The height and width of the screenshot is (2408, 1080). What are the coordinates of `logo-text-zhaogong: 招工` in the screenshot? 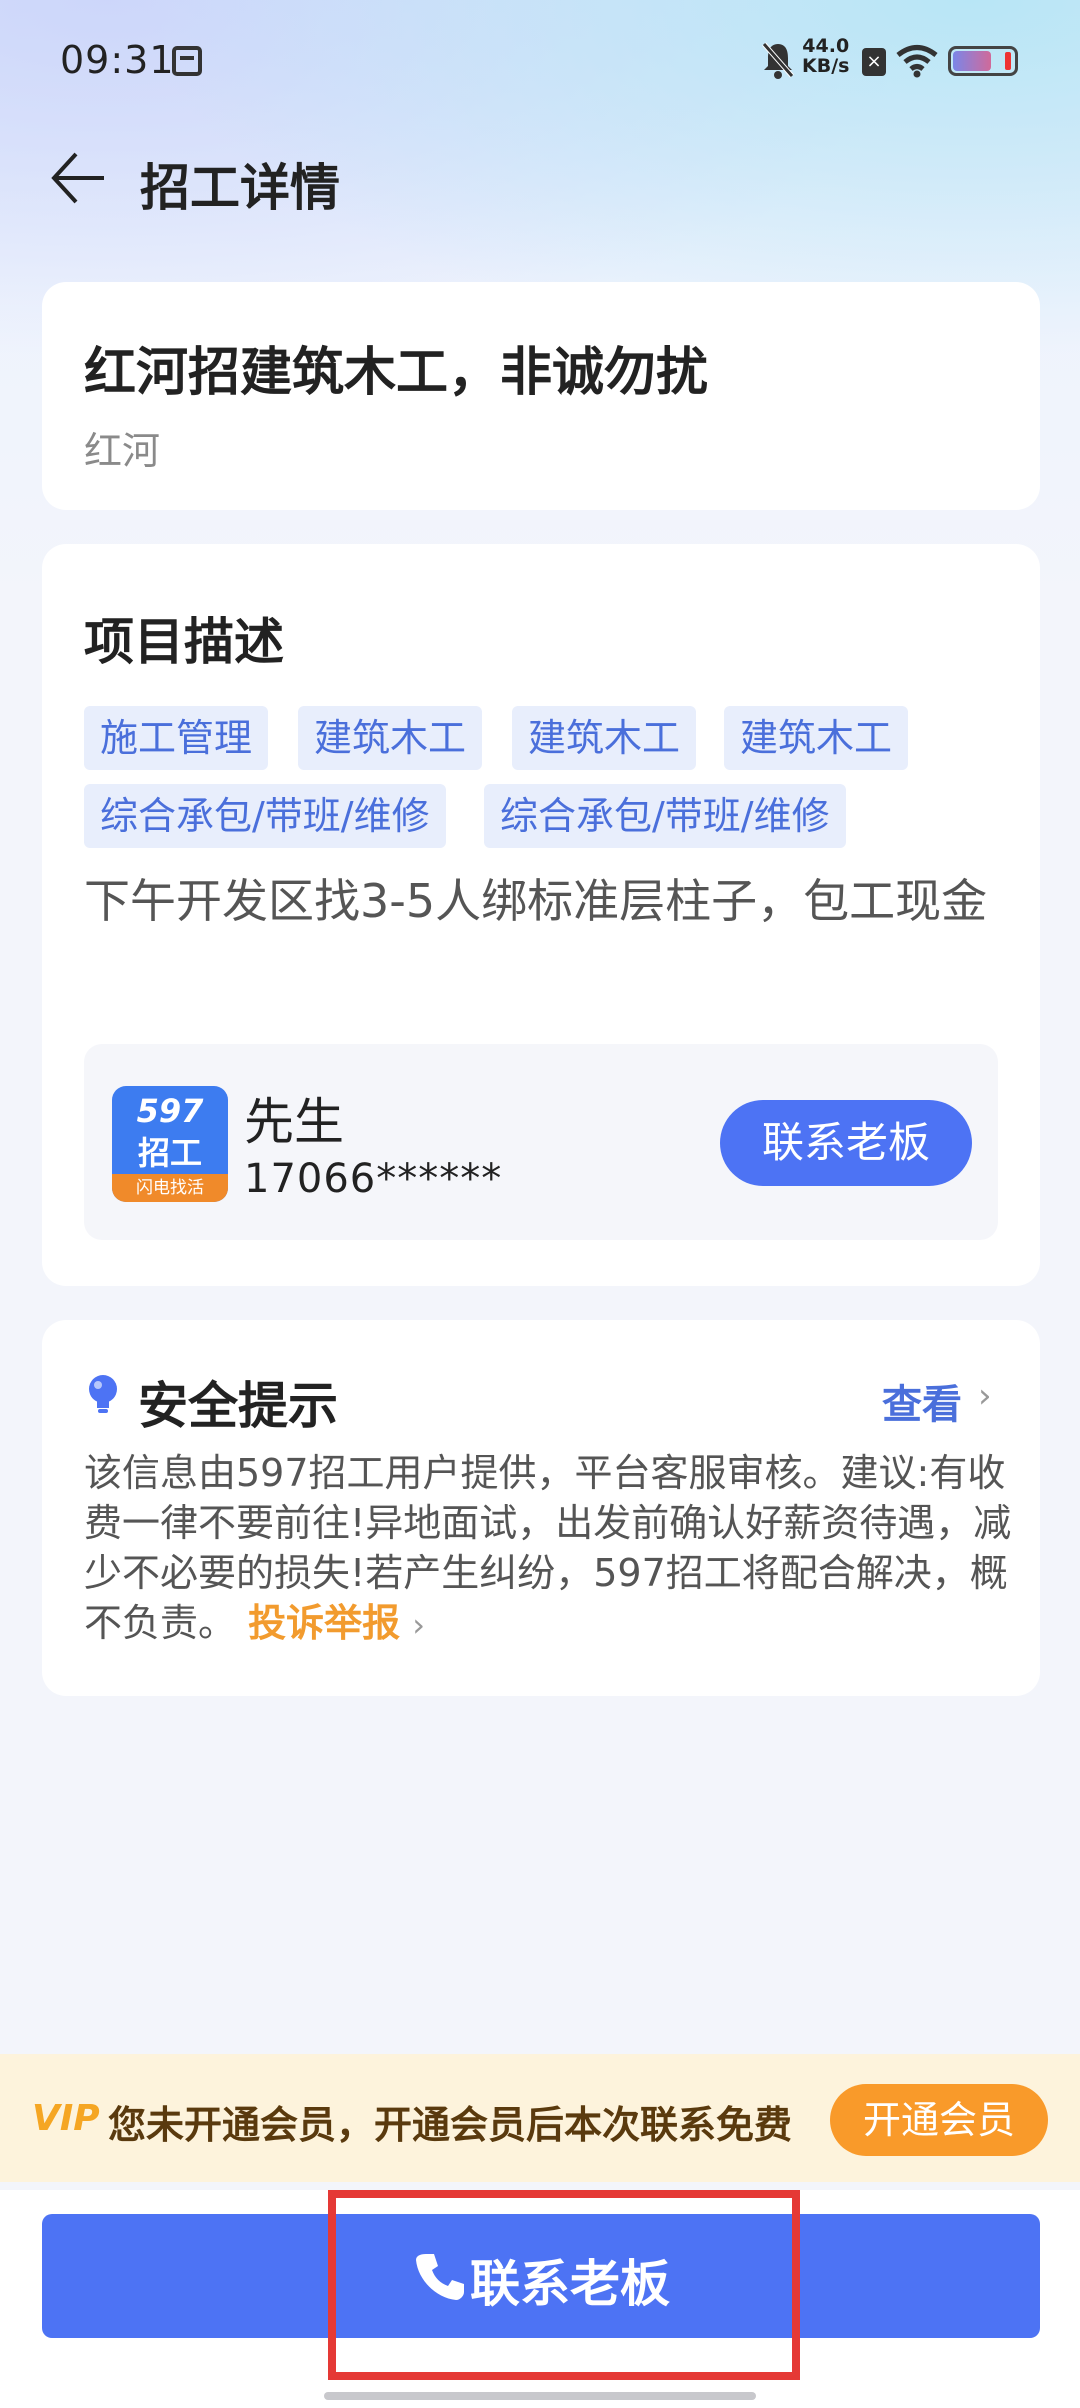 It's located at (169, 1153).